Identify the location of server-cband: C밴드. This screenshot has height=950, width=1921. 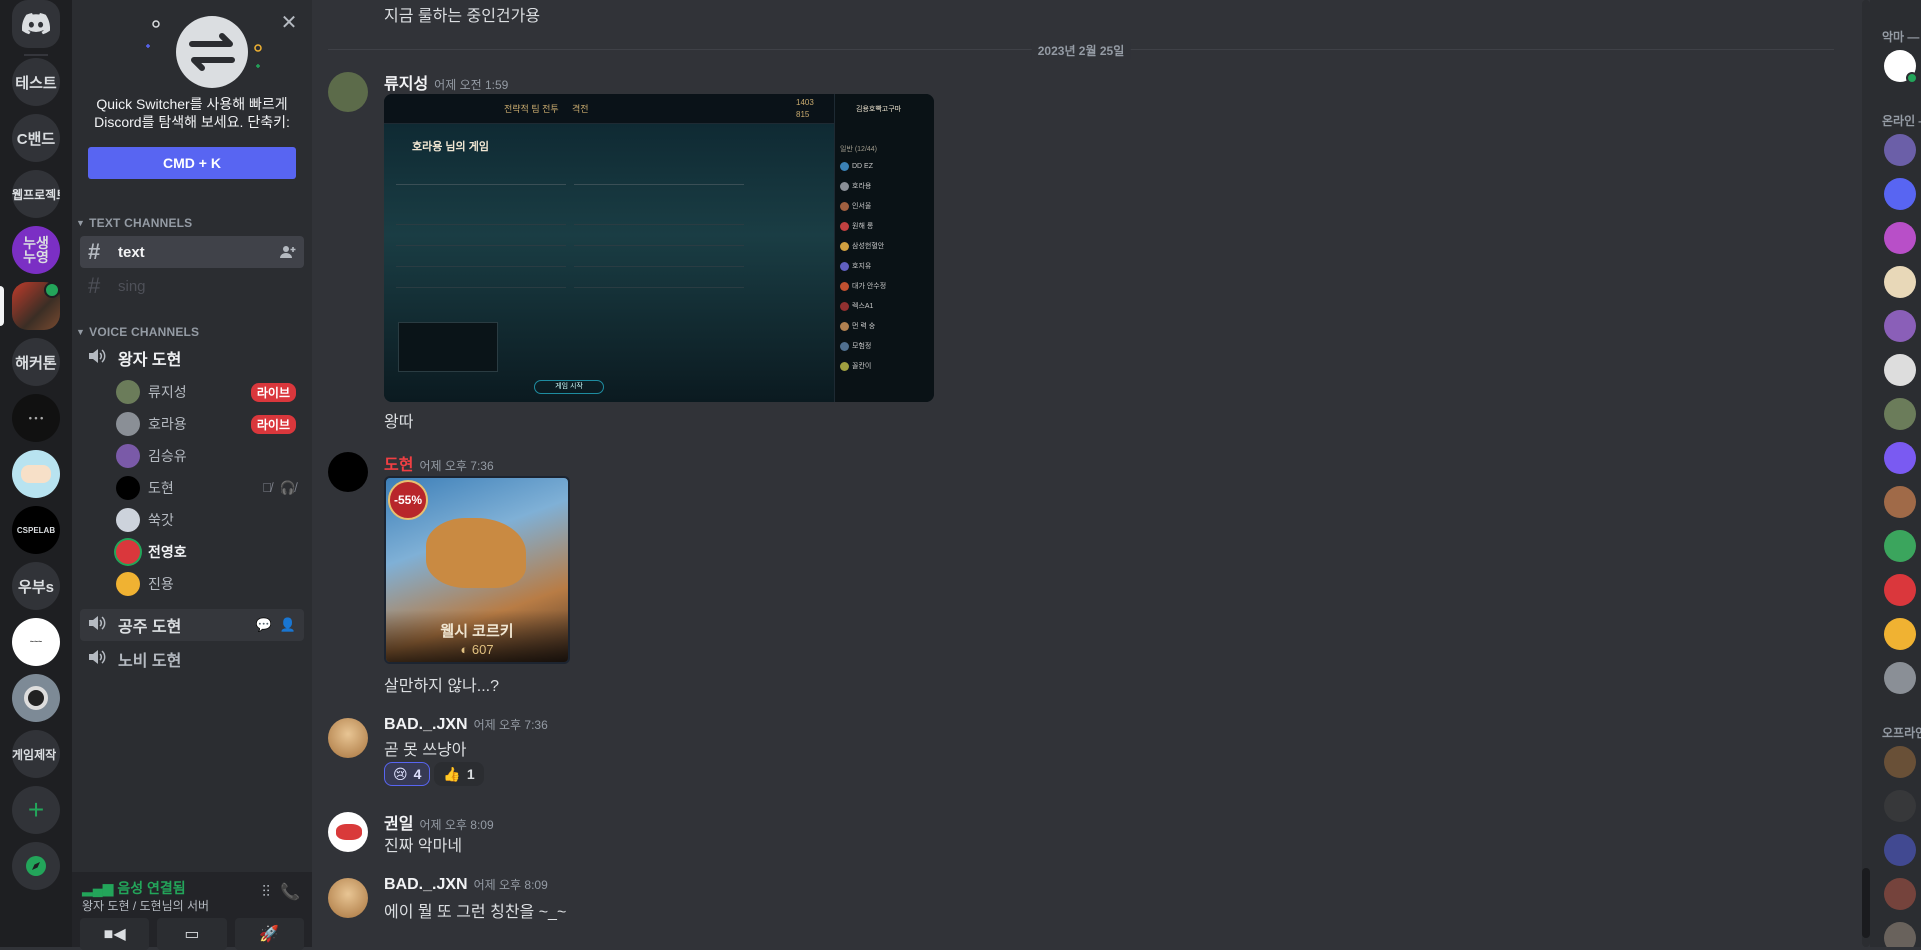
(36, 138).